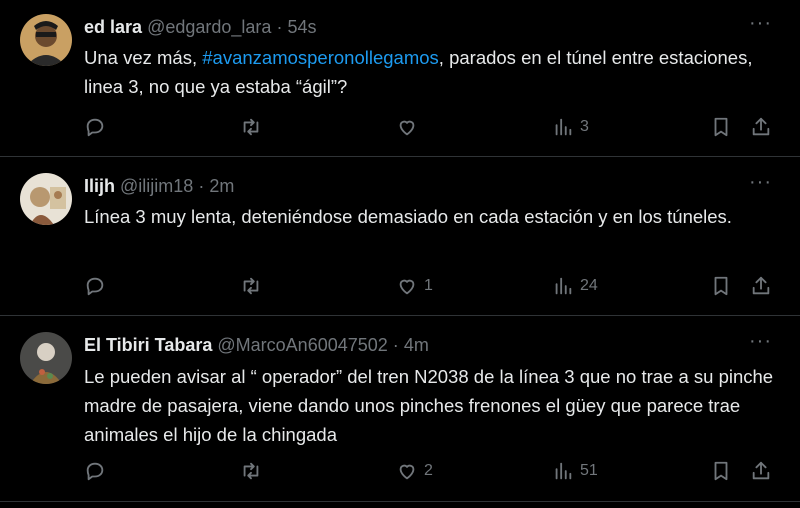 The height and width of the screenshot is (508, 800). I want to click on tweet-header: ed lara @edgardo_lara · 54s, so click(200, 27).